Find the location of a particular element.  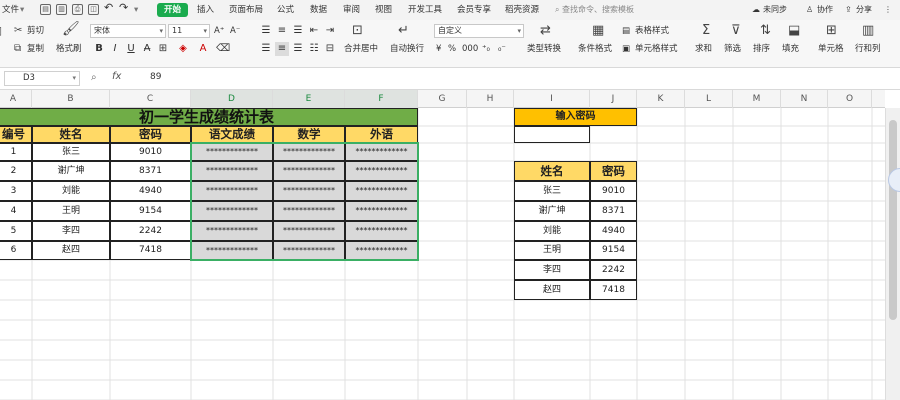

conditional-format-icon: ▦ is located at coordinates (598, 31).